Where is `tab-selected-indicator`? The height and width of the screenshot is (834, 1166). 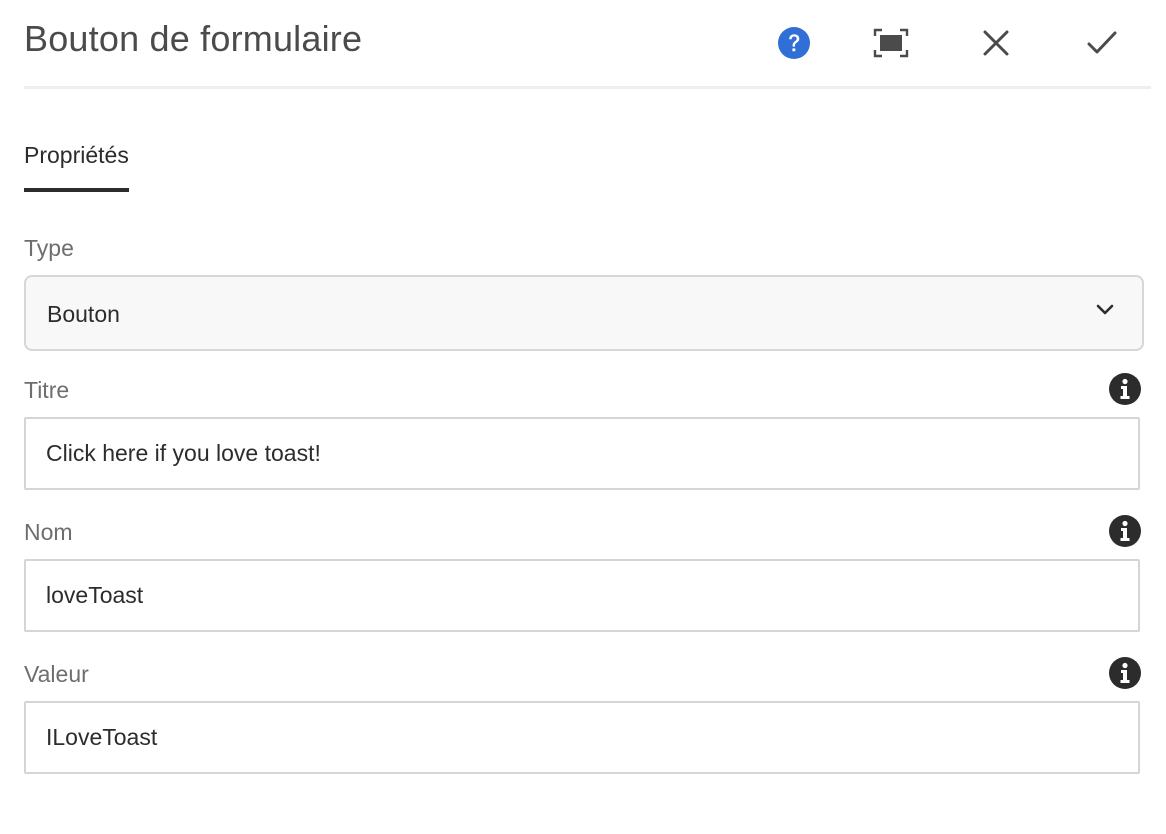 tab-selected-indicator is located at coordinates (76, 190).